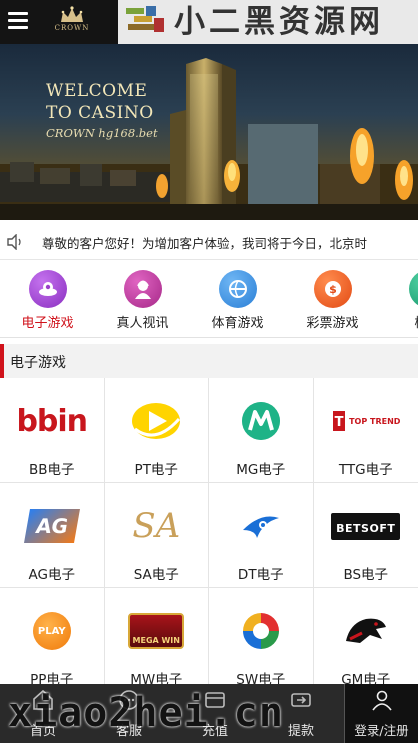 The width and height of the screenshot is (418, 743). Describe the element at coordinates (52, 421) in the screenshot. I see `bbin-logo-icon: bbin` at that location.